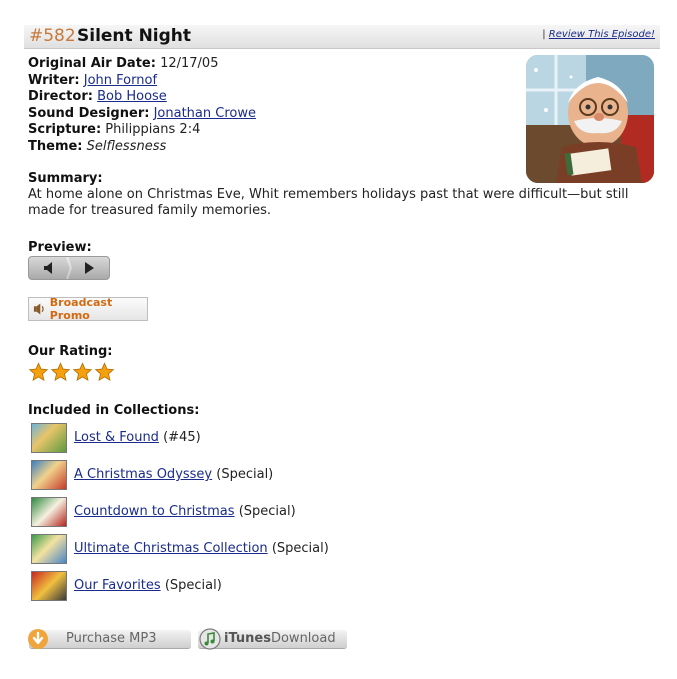 The image size is (677, 679). Describe the element at coordinates (114, 410) in the screenshot. I see `collections-label: Included in Collections:` at that location.